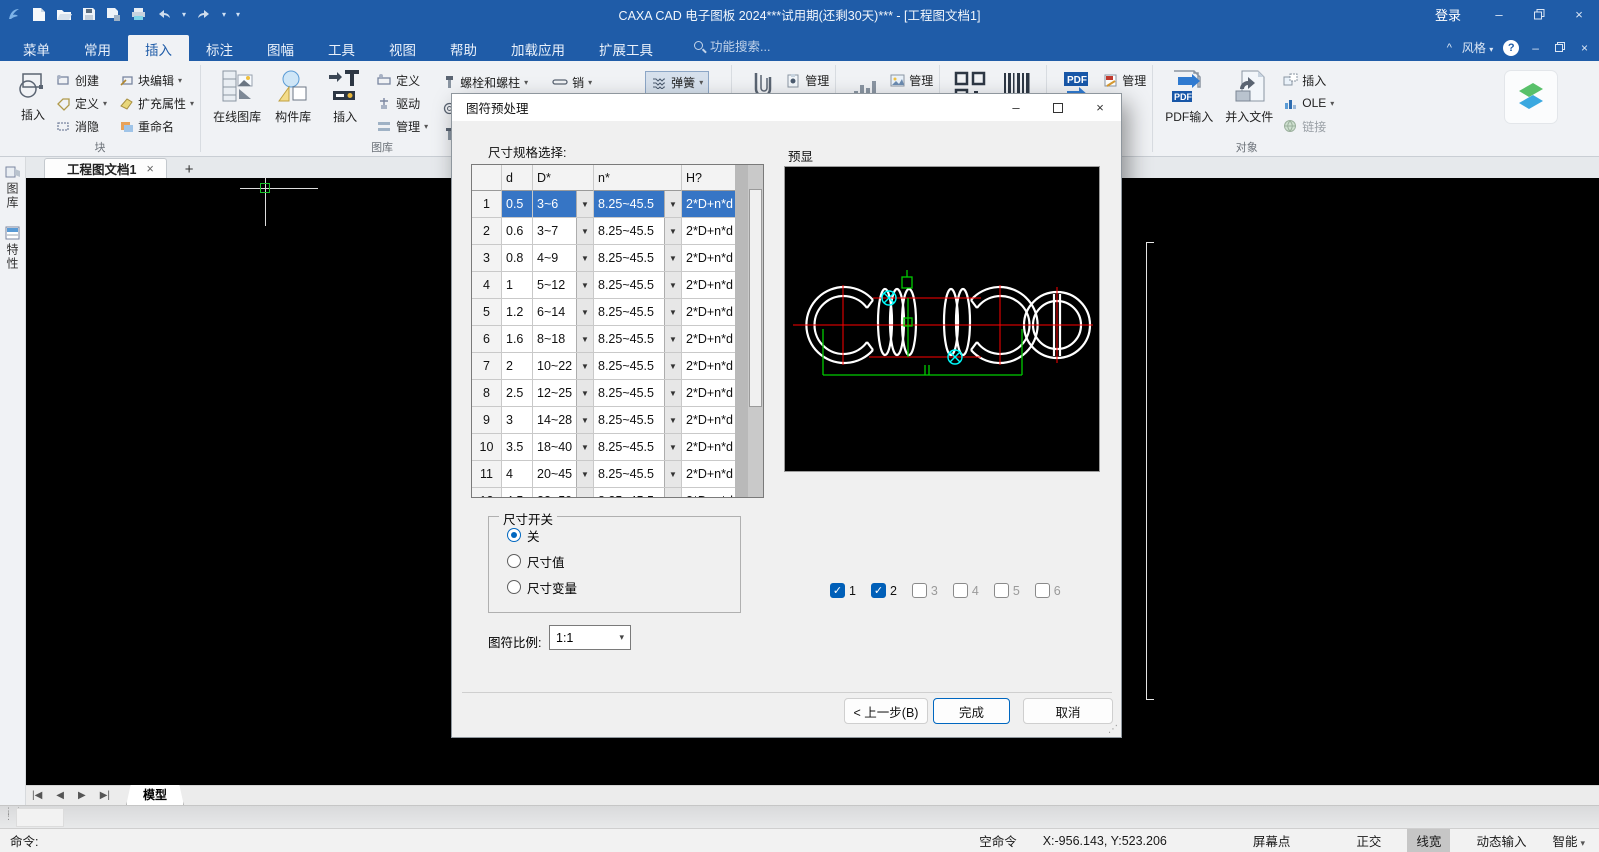 The image size is (1599, 852). I want to click on redo-icon, so click(204, 14).